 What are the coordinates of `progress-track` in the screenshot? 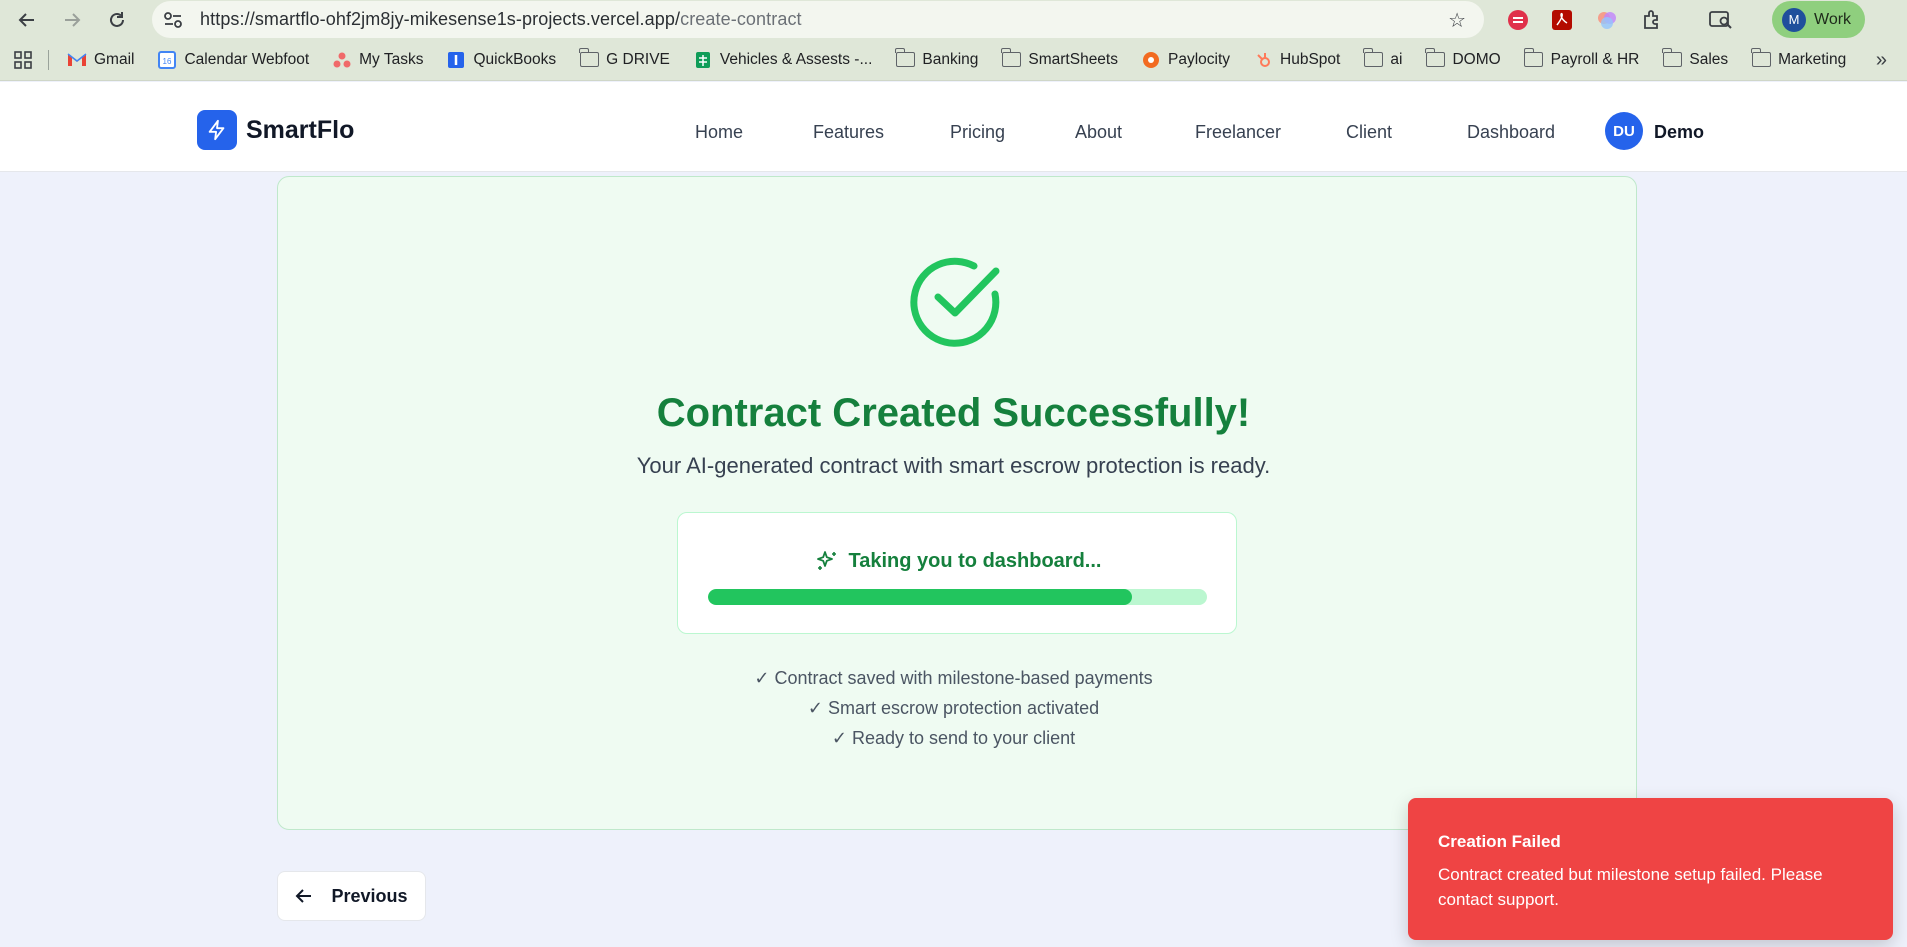 It's located at (957, 597).